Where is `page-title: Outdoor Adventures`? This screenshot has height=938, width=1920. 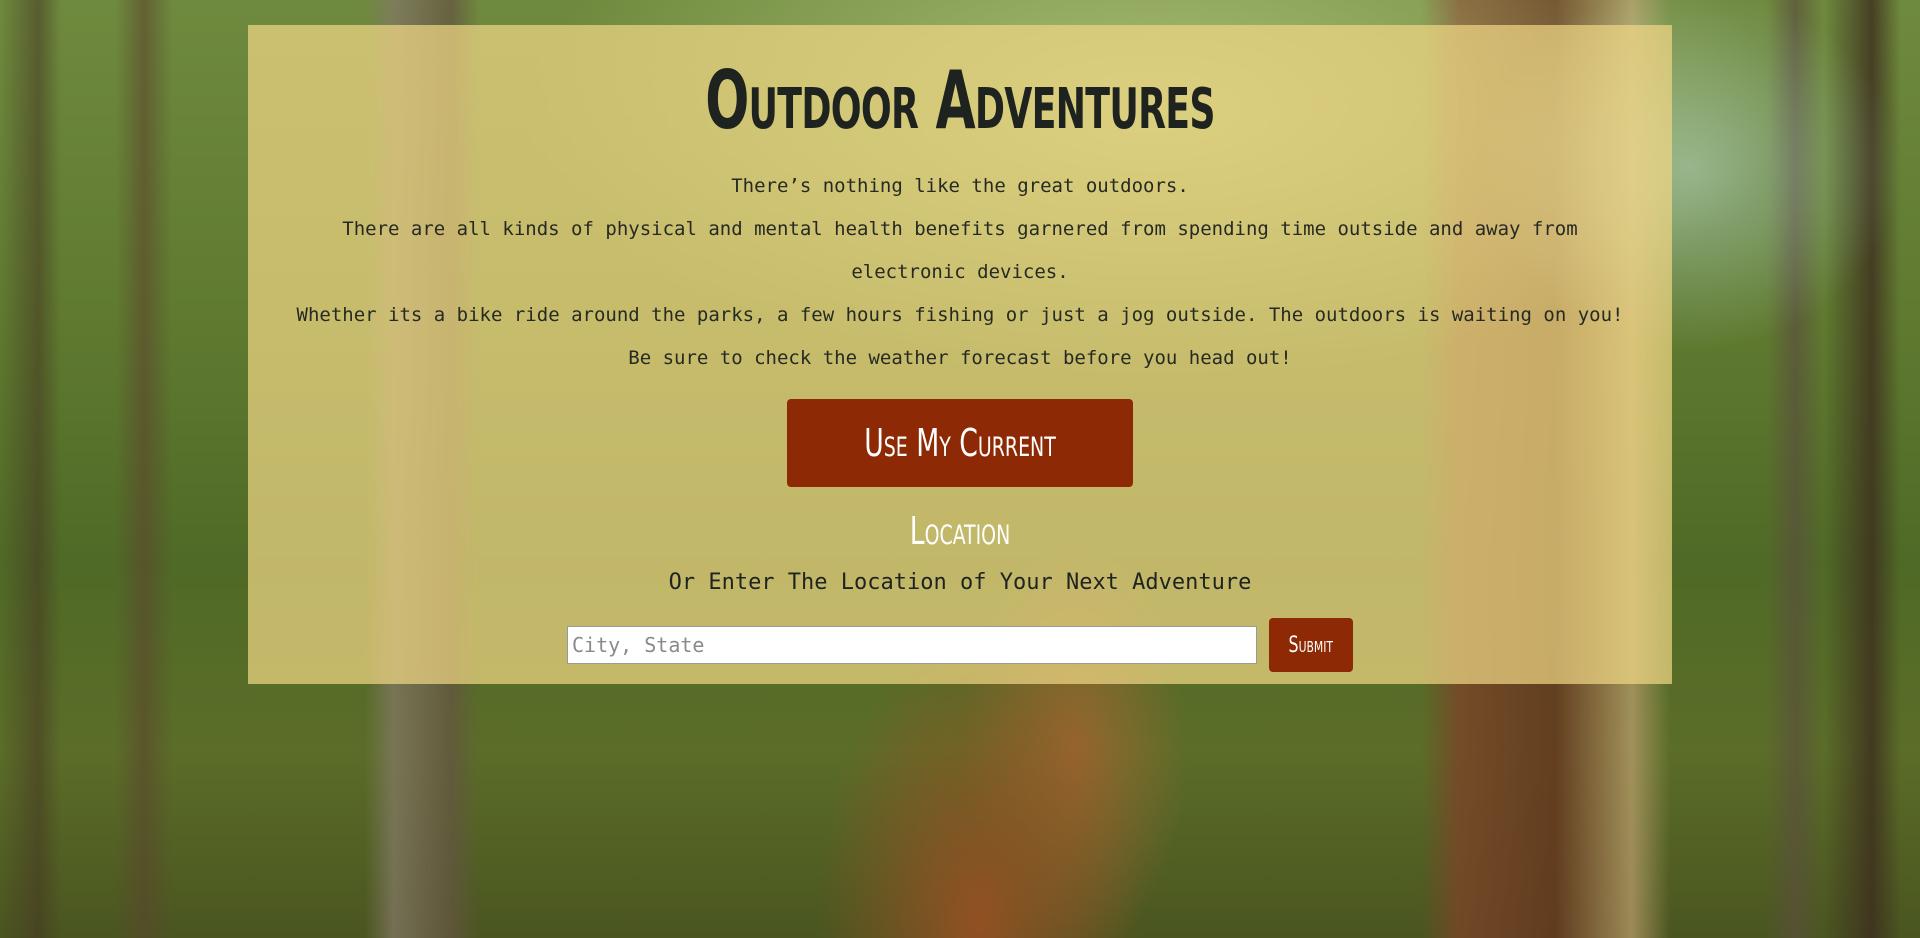
page-title: Outdoor Adventures is located at coordinates (960, 100).